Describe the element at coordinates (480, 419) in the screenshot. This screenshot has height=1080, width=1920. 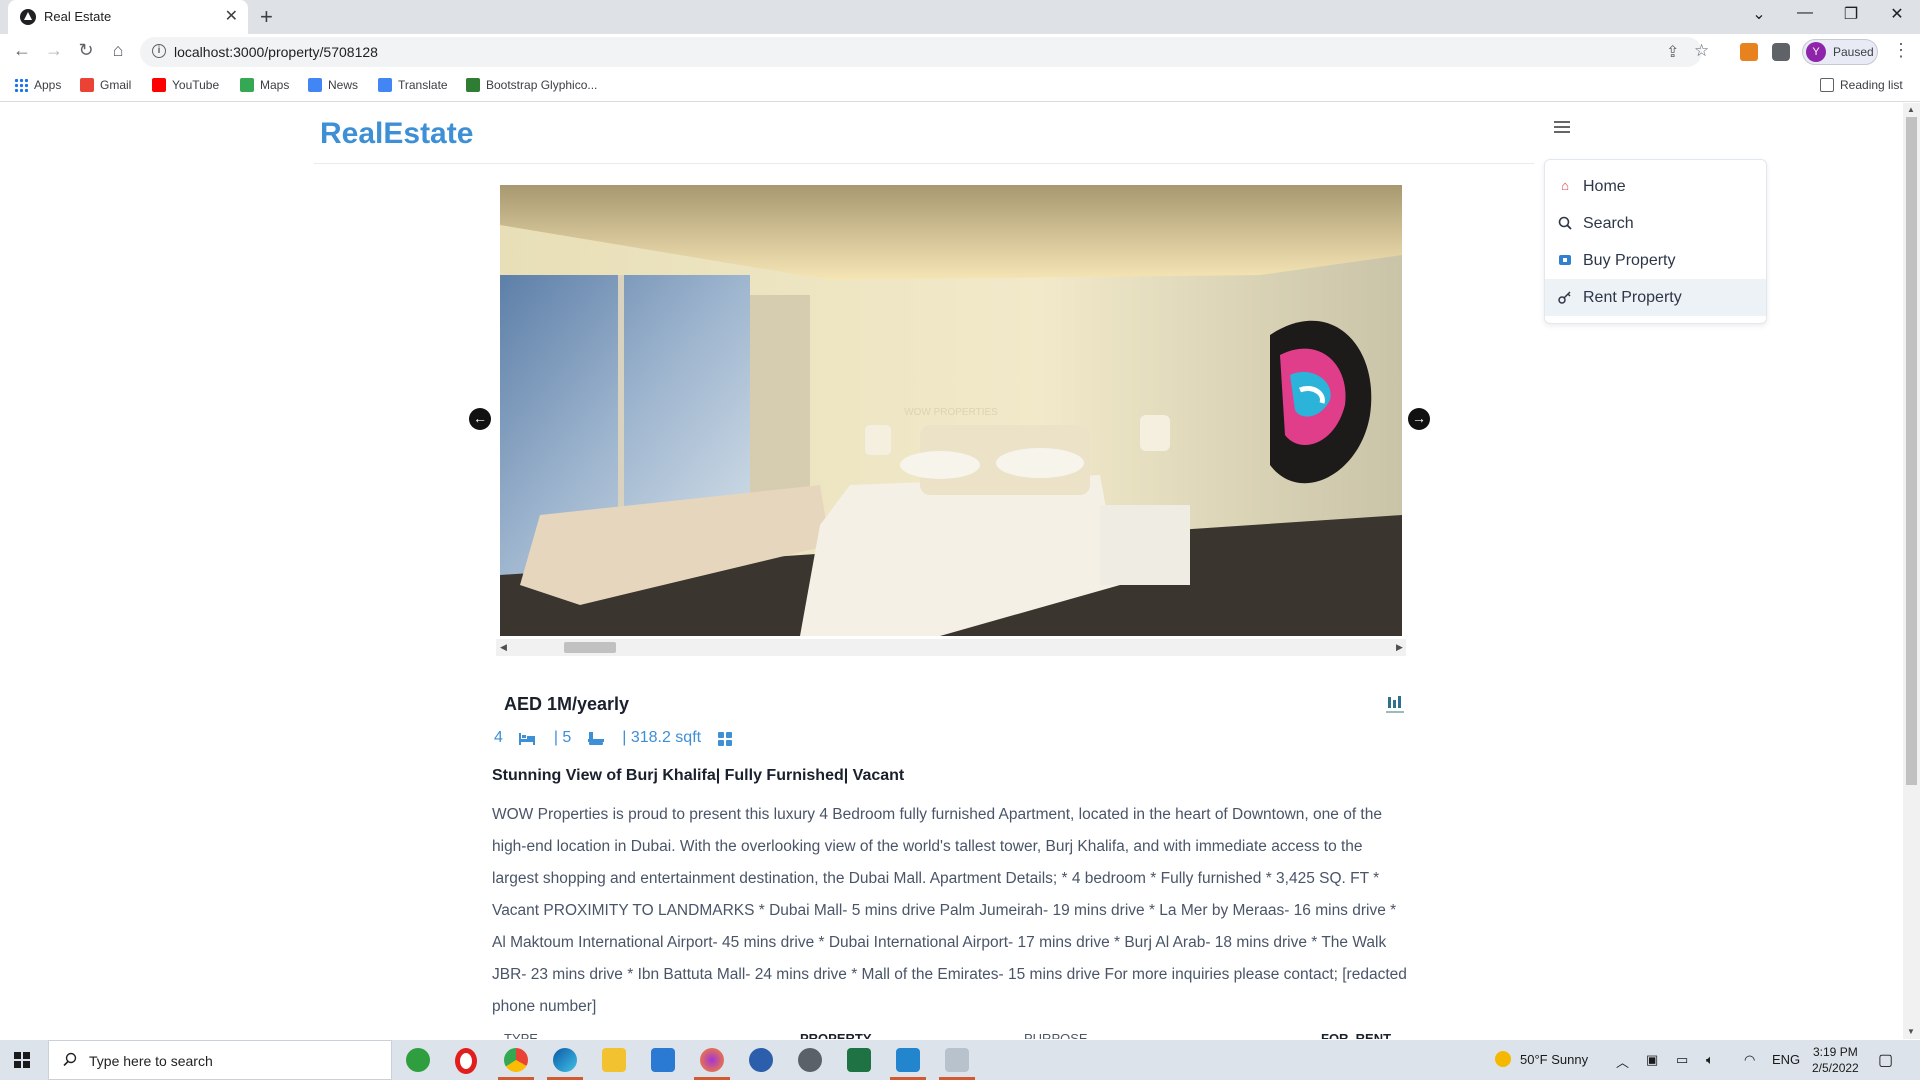
I see `carousel-prev-button: ←` at that location.